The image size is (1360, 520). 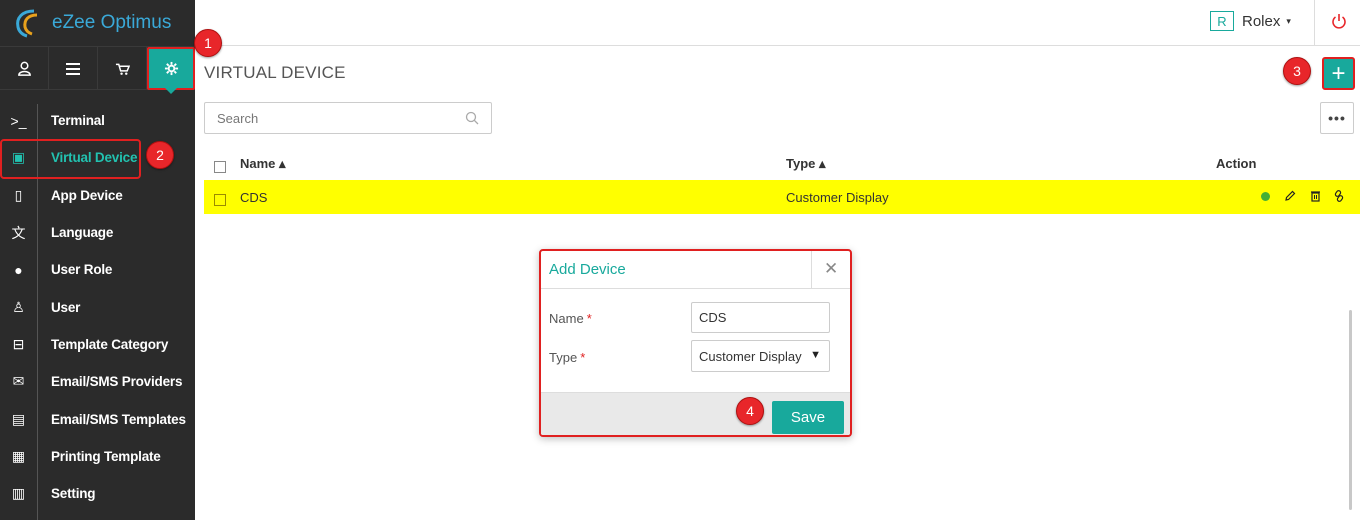 I want to click on receipt-icon: ▦, so click(x=18, y=455).